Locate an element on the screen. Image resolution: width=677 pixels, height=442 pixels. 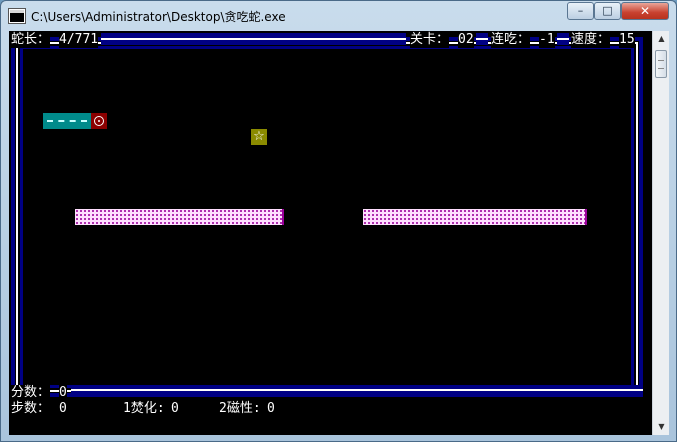
maximize-button: □ is located at coordinates (607, 11).